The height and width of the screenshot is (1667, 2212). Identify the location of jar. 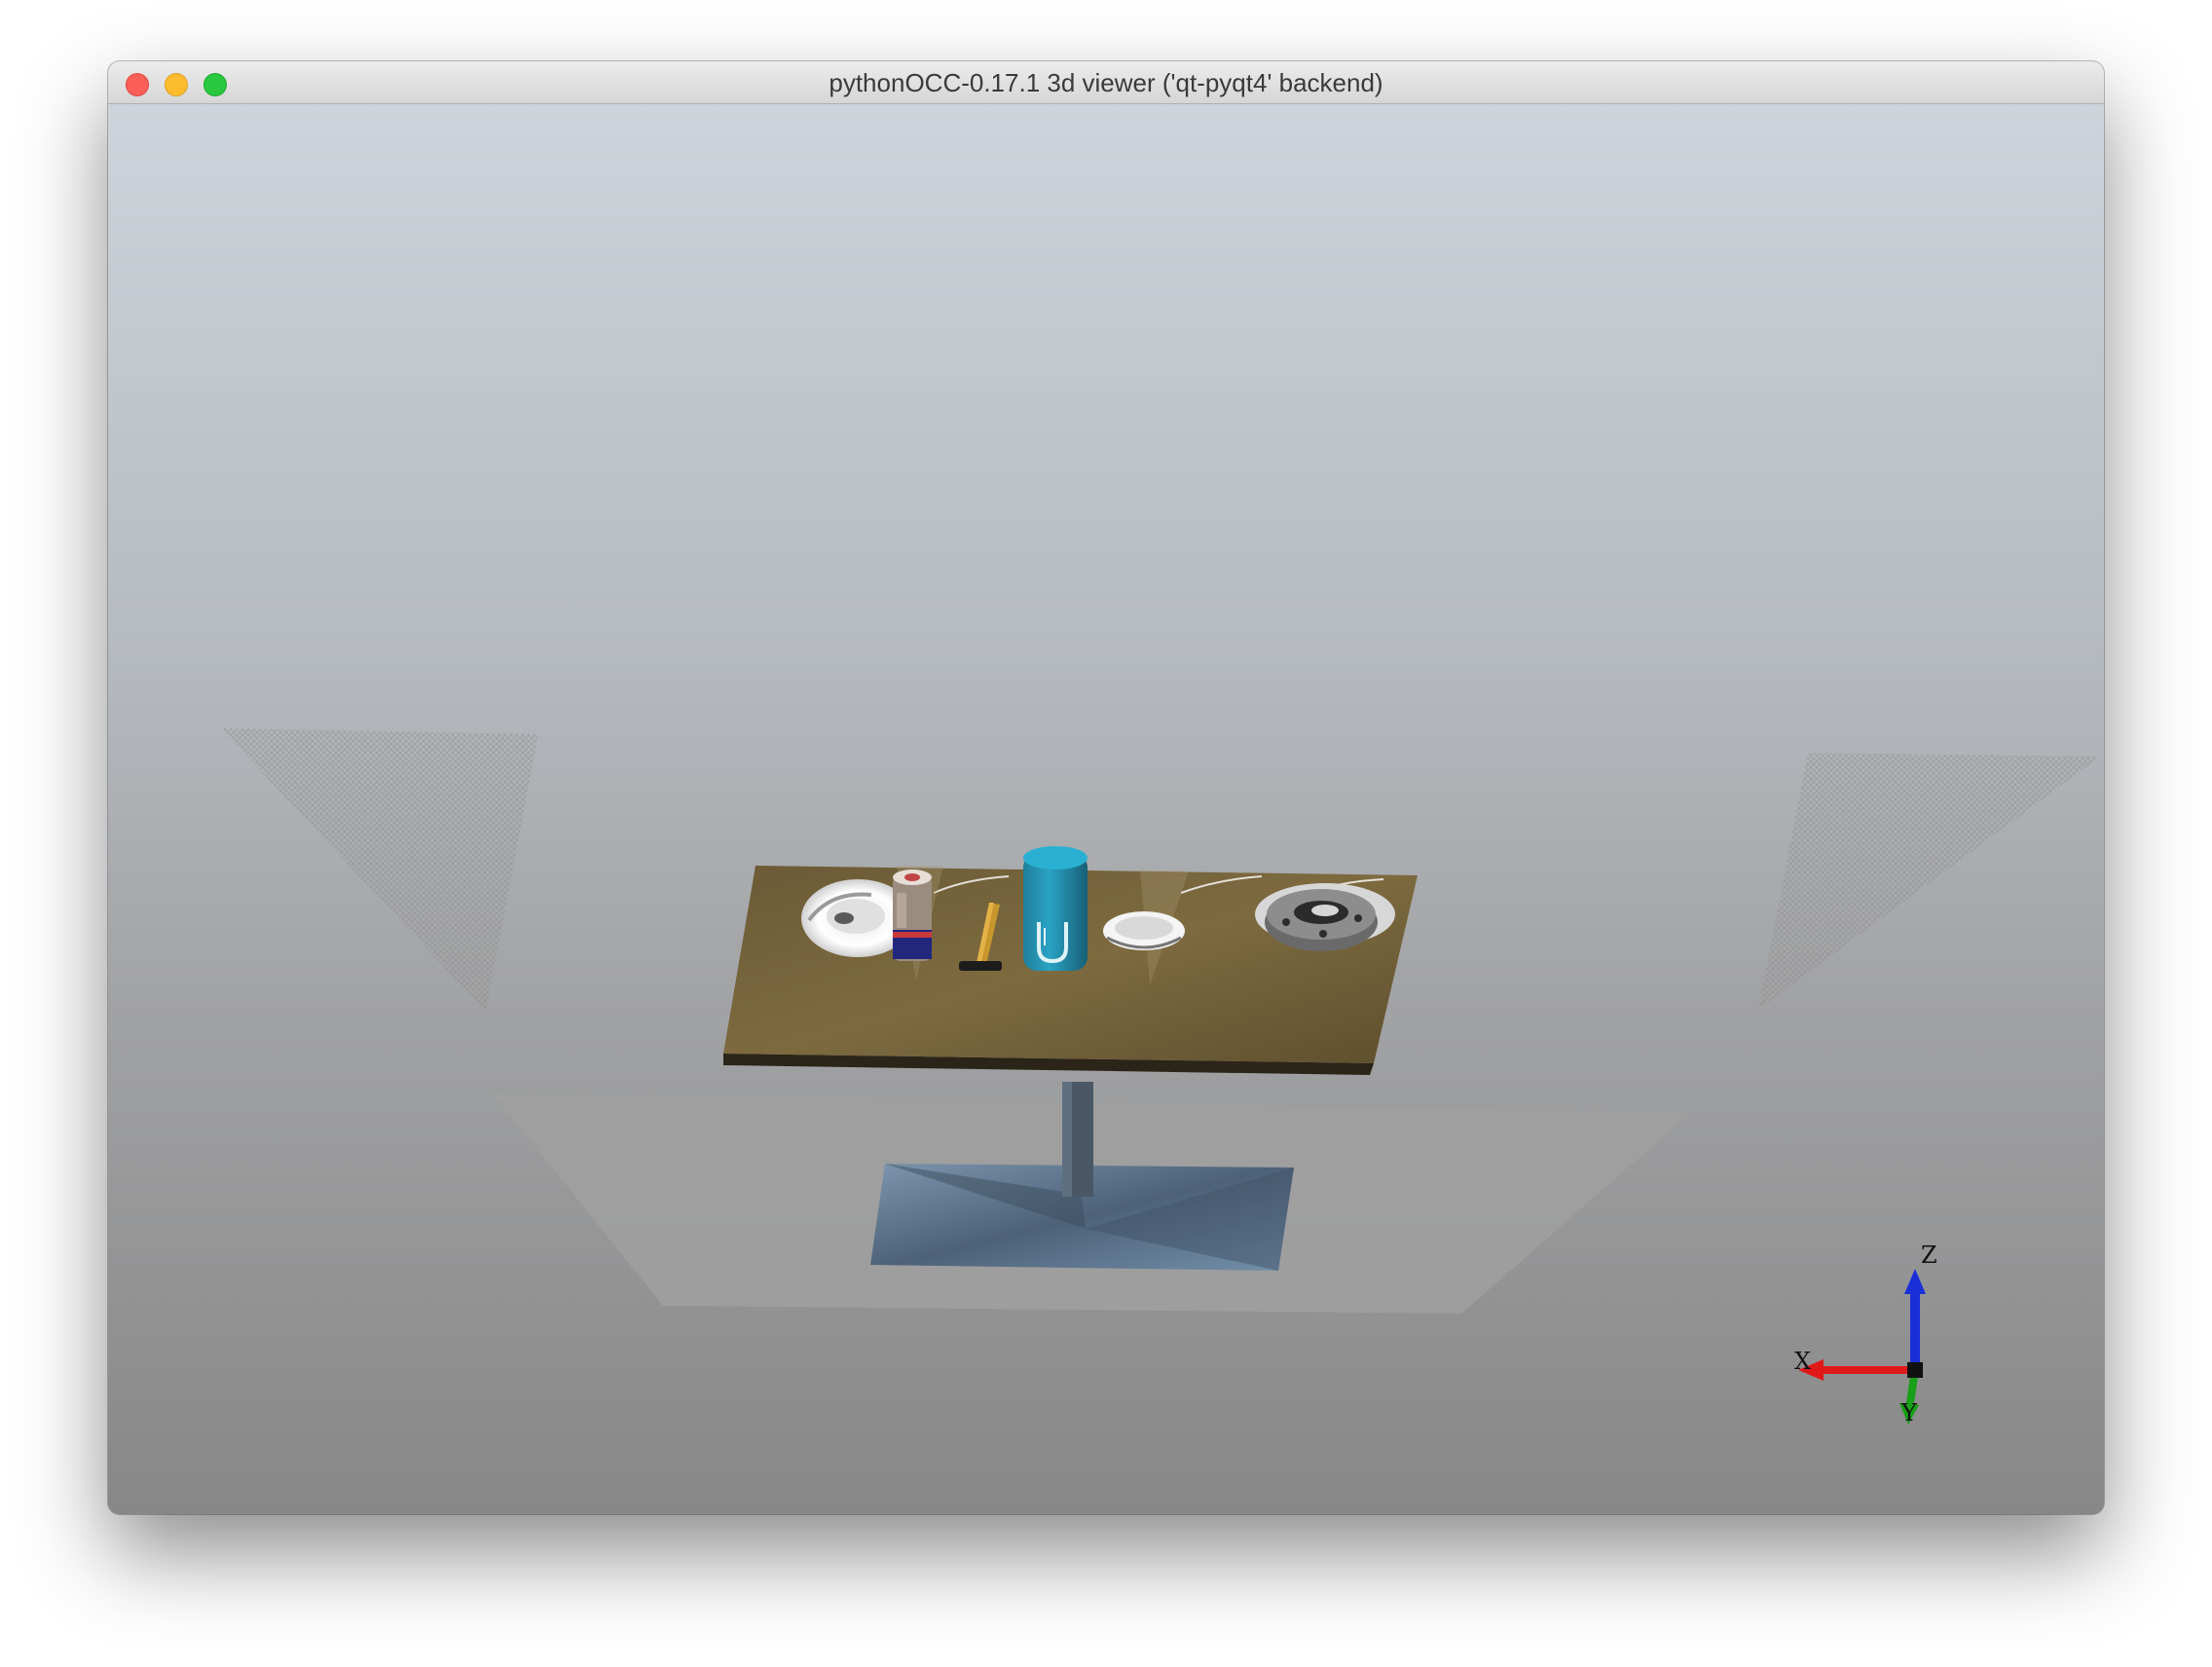
(912, 916).